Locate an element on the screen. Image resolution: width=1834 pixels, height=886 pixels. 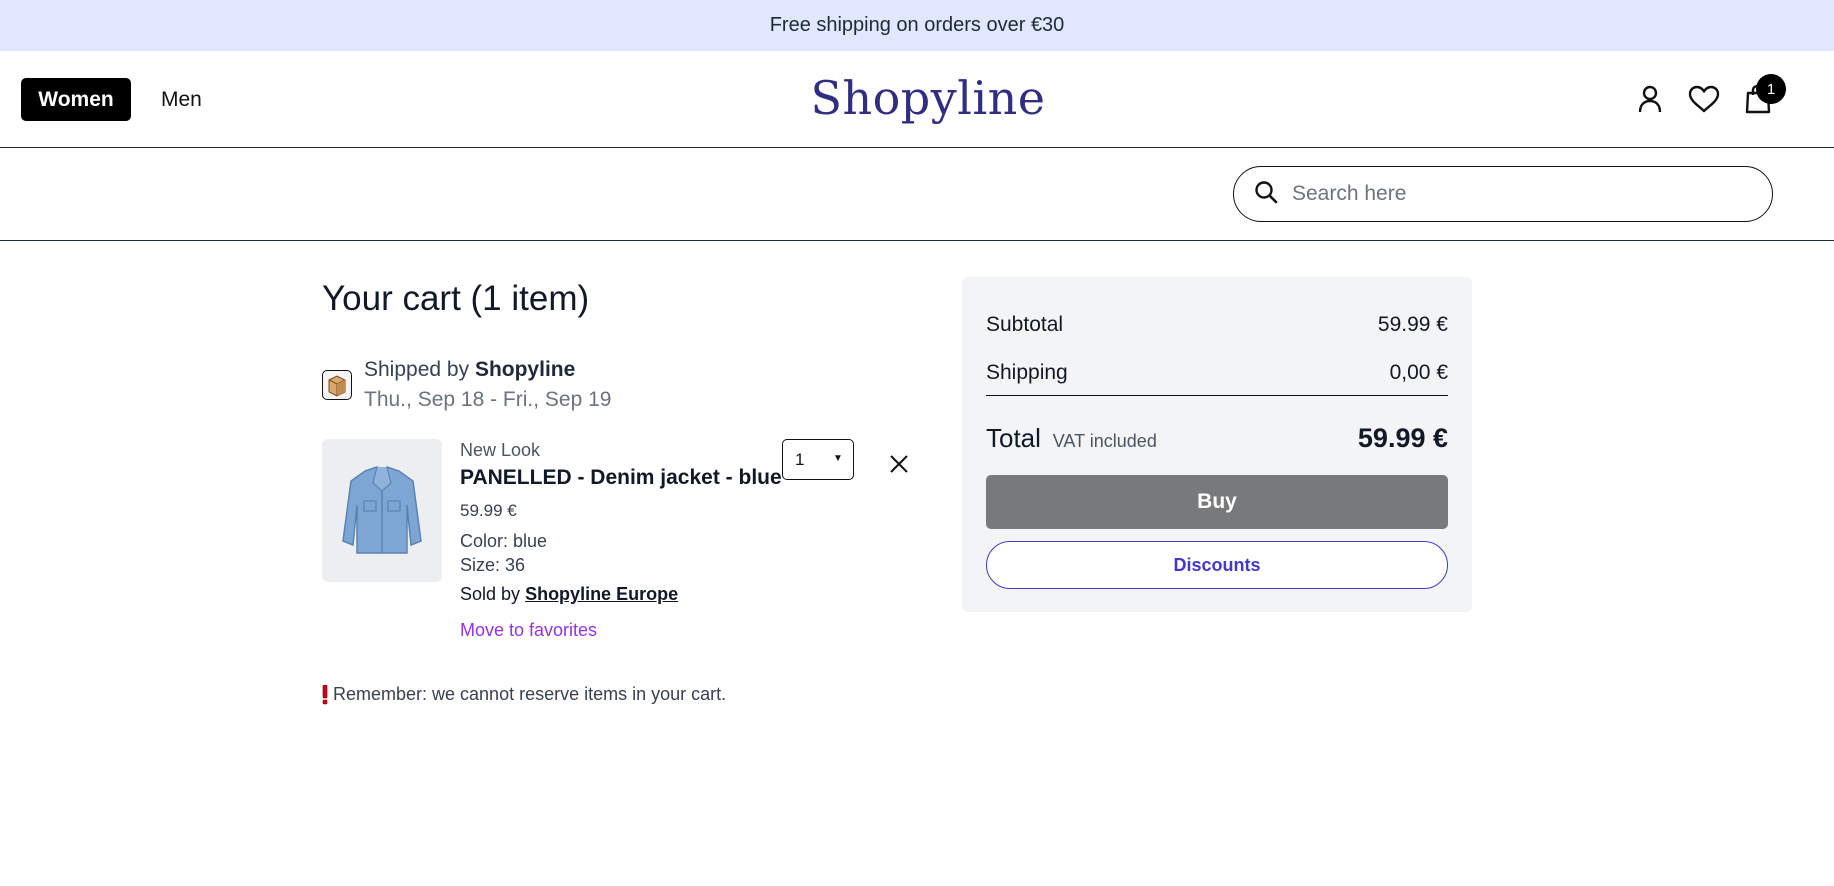
search-bar is located at coordinates (917, 194).